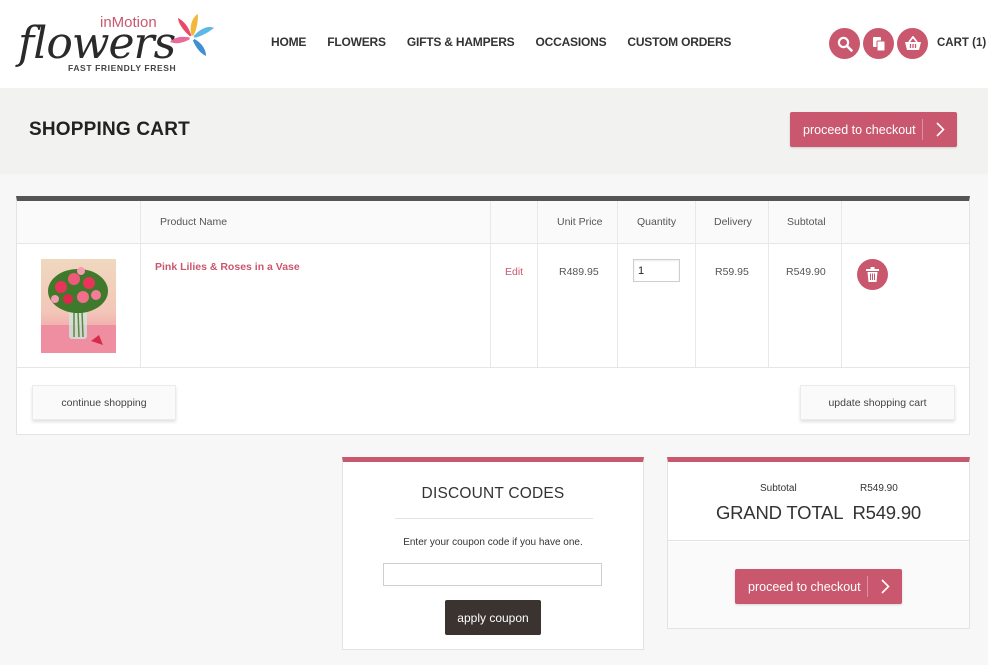 This screenshot has width=988, height=665. What do you see at coordinates (657, 222) in the screenshot?
I see `col-quantity: Quantity` at bounding box center [657, 222].